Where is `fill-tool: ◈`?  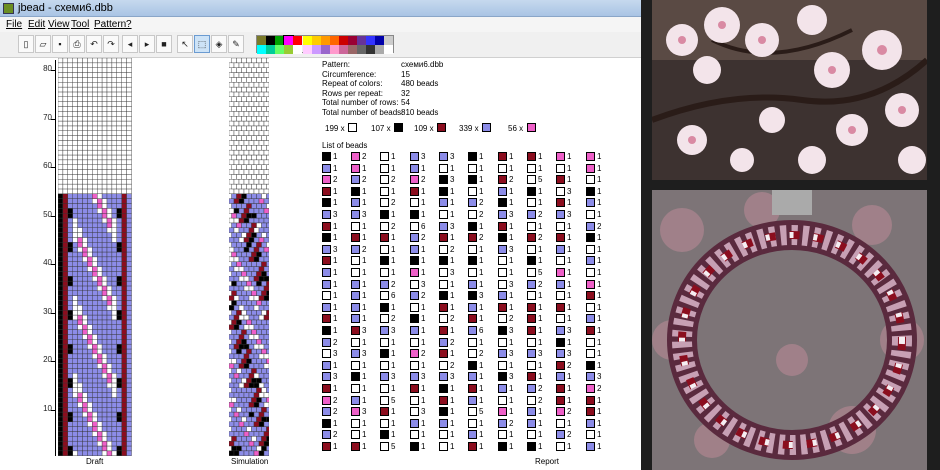 fill-tool: ◈ is located at coordinates (219, 44).